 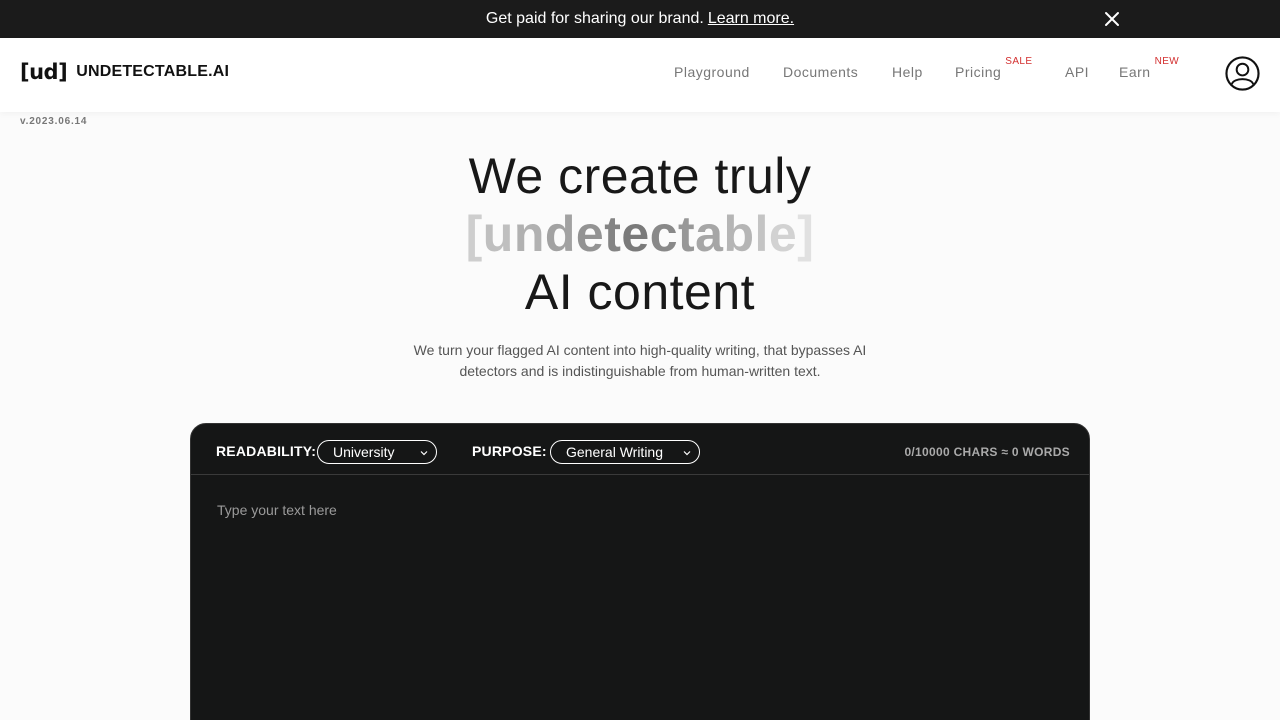 I want to click on logo-mark: [ud], so click(x=44, y=72).